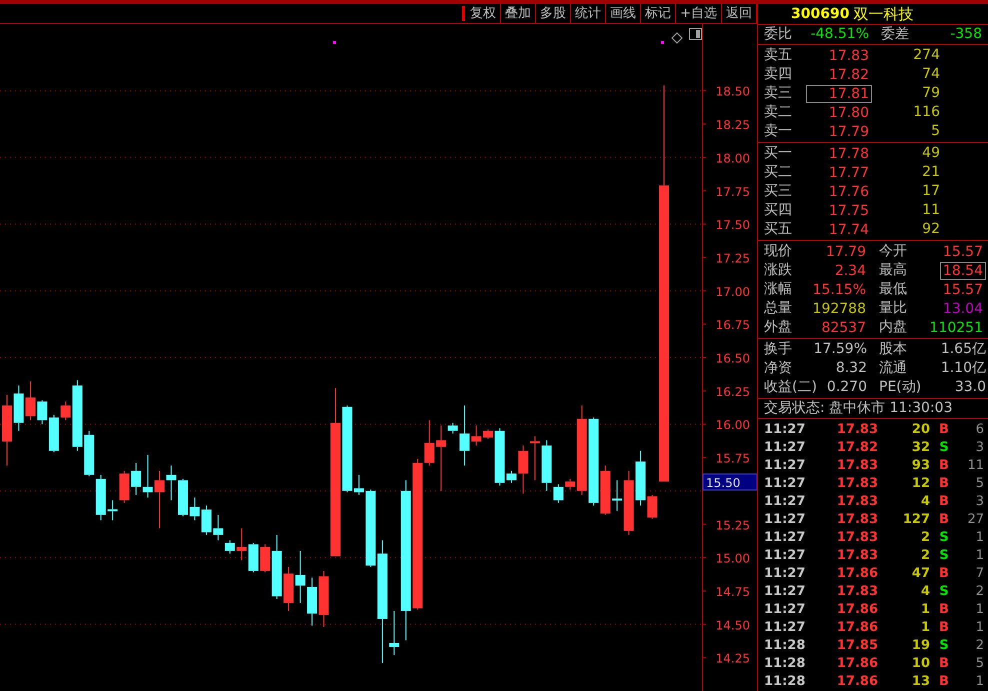  Describe the element at coordinates (839, 289) in the screenshot. I see `quote-value: 15.15%` at that location.